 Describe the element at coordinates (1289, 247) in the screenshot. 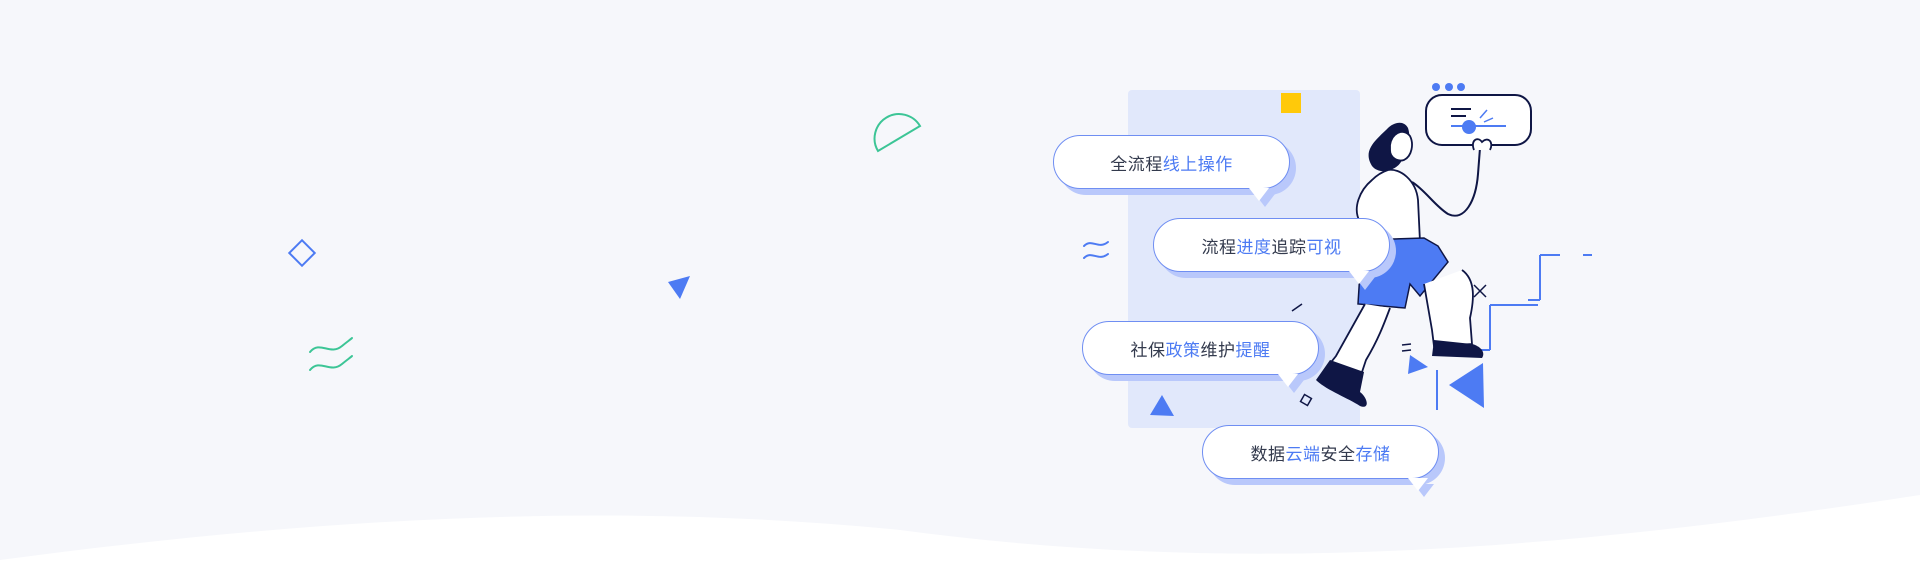

I see `feature-text-plain: 追踪` at that location.